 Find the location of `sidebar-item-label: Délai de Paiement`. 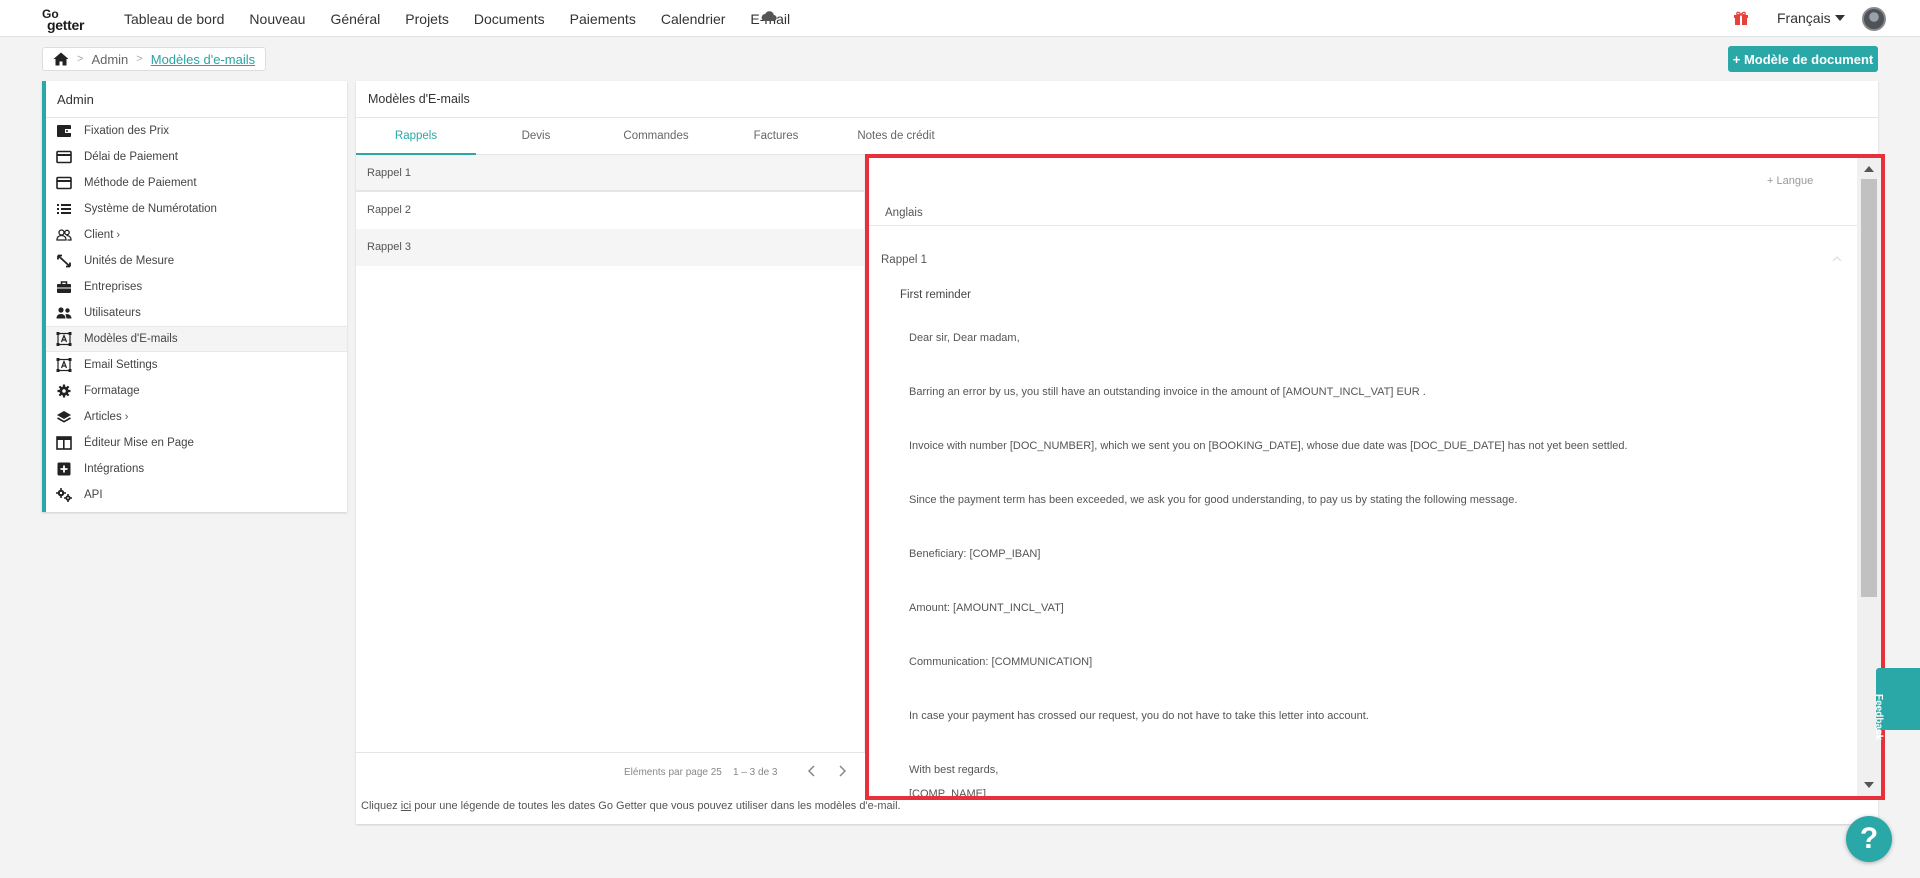

sidebar-item-label: Délai de Paiement is located at coordinates (131, 157).